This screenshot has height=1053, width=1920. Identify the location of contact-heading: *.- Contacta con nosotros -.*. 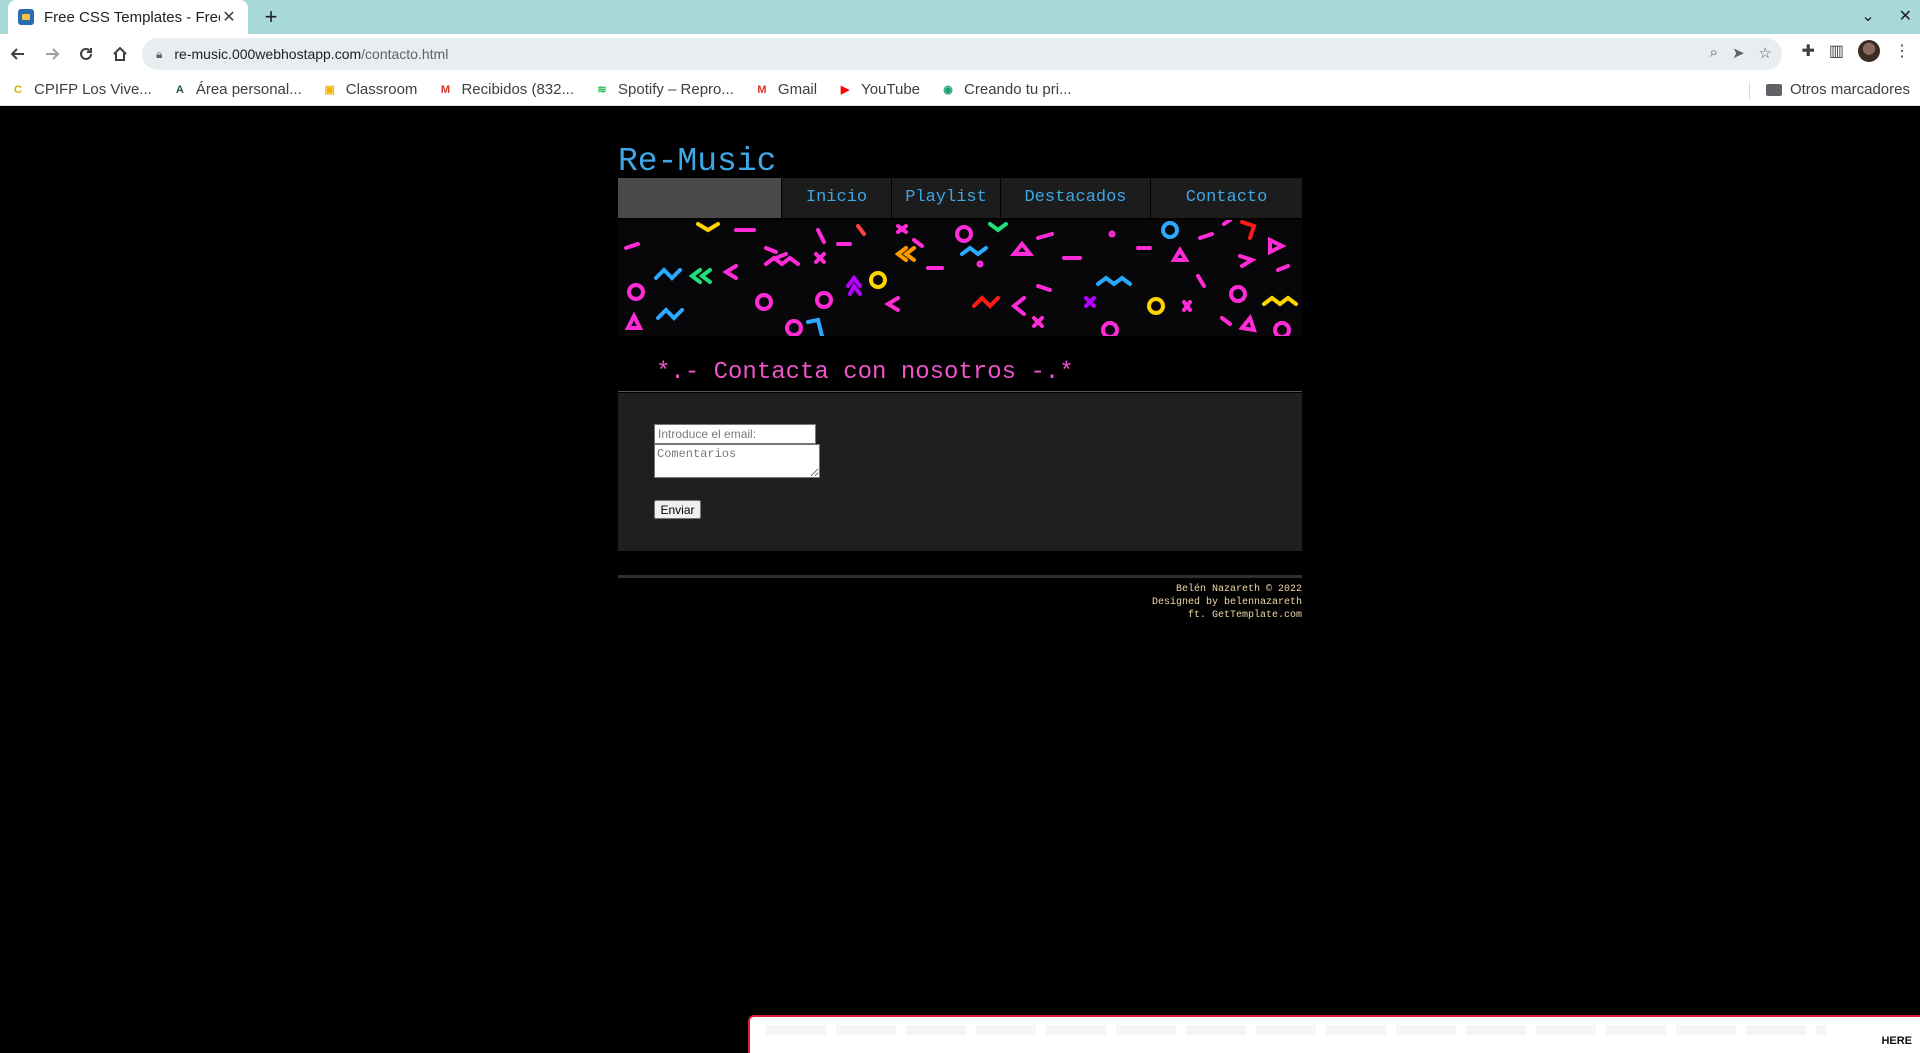
(865, 372).